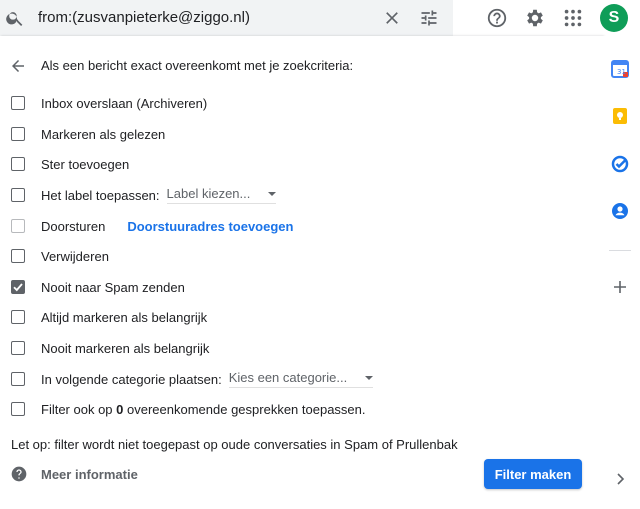 The height and width of the screenshot is (509, 640). What do you see at coordinates (620, 479) in the screenshot?
I see `chevron-right-icon` at bounding box center [620, 479].